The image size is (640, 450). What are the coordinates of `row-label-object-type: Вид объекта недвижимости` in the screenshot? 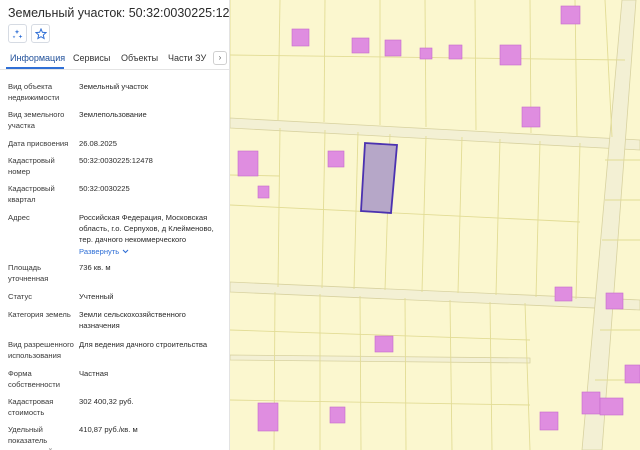 It's located at (34, 92).